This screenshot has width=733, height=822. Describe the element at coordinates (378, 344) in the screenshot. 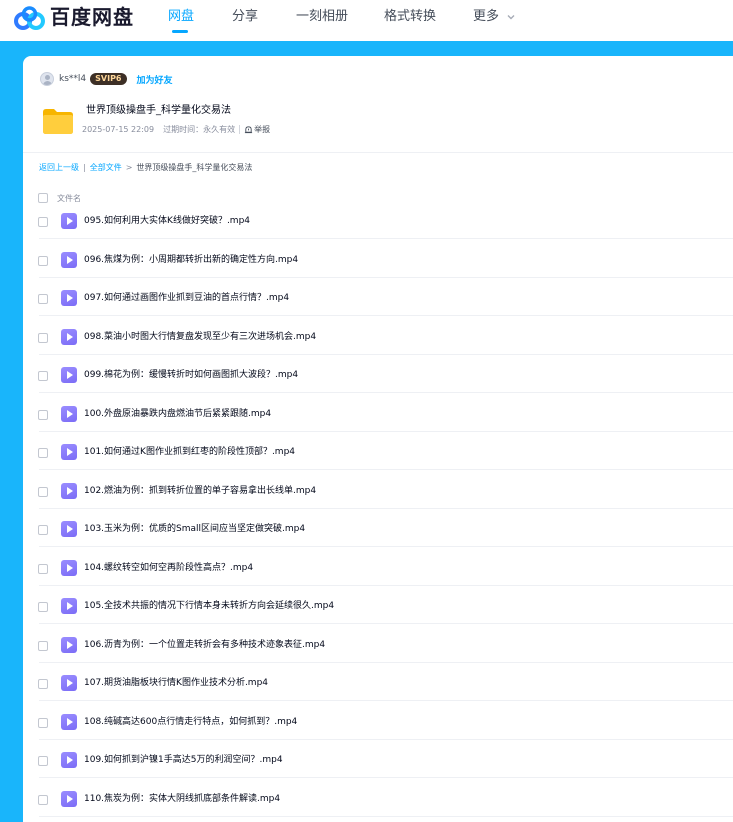

I see `file-row: 098.菜油小时图大行情复盘发现至少有三次进场机会.mp4` at that location.